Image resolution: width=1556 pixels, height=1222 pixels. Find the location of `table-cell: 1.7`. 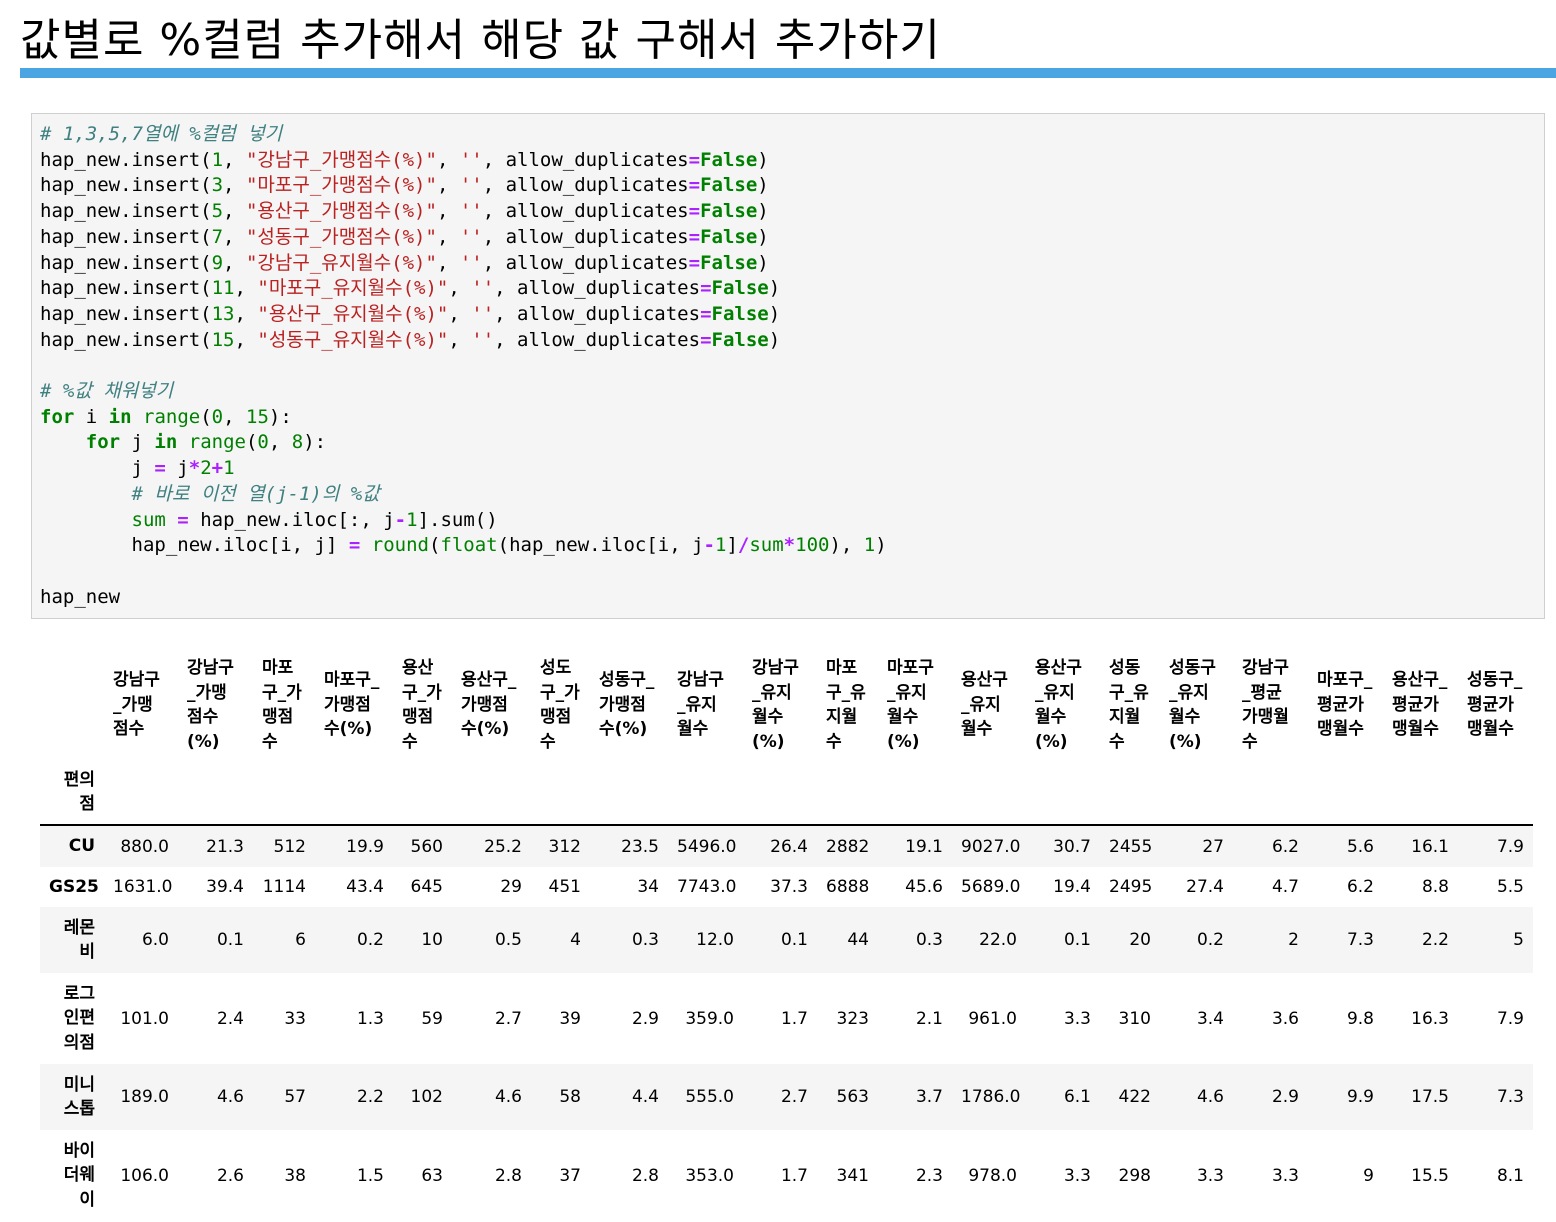

table-cell: 1.7 is located at coordinates (794, 1018).